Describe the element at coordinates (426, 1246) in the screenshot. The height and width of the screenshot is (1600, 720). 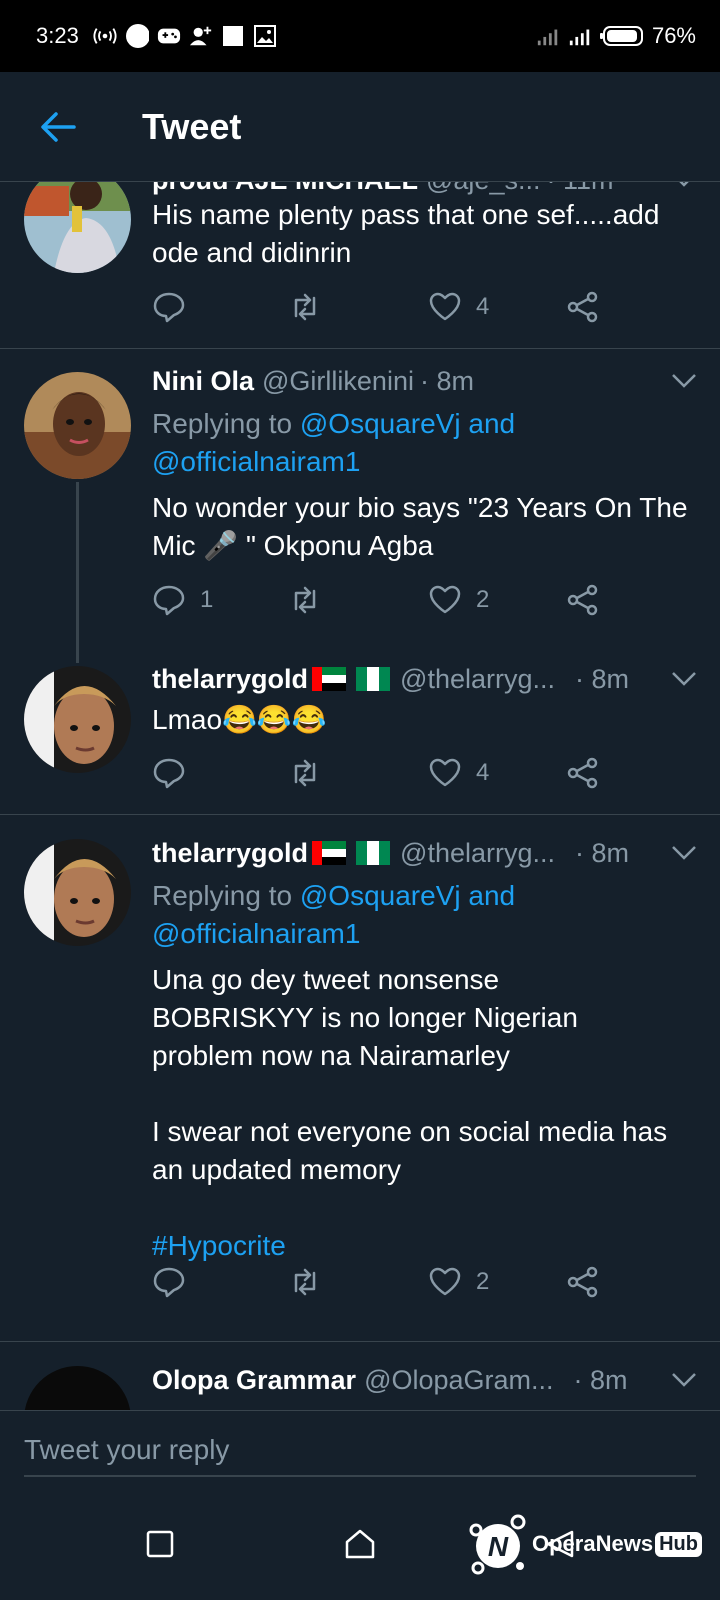
I see `hashtag-link: #Hypocrite` at that location.